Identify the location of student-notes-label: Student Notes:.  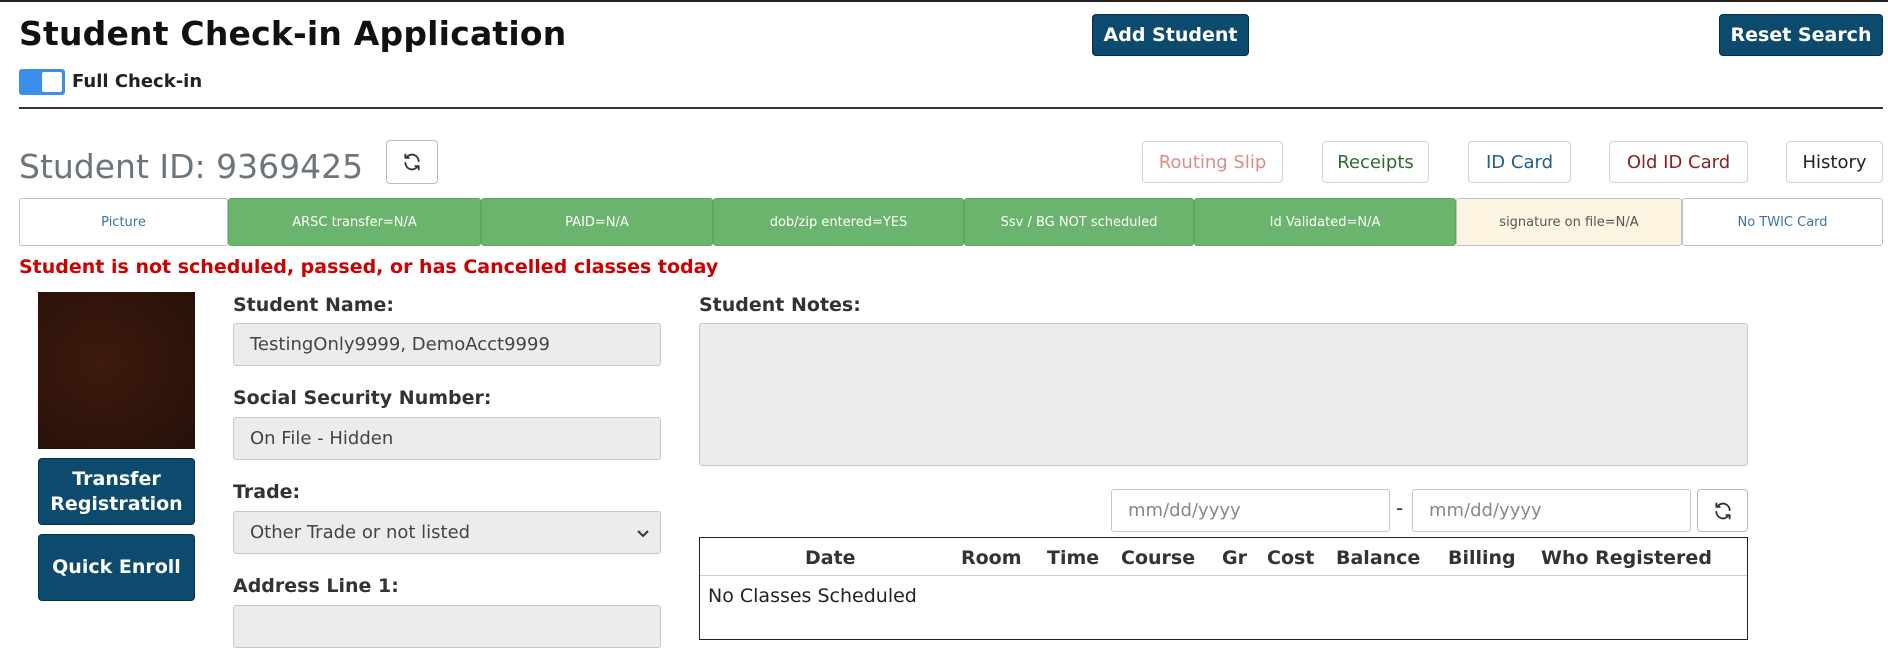
(780, 305).